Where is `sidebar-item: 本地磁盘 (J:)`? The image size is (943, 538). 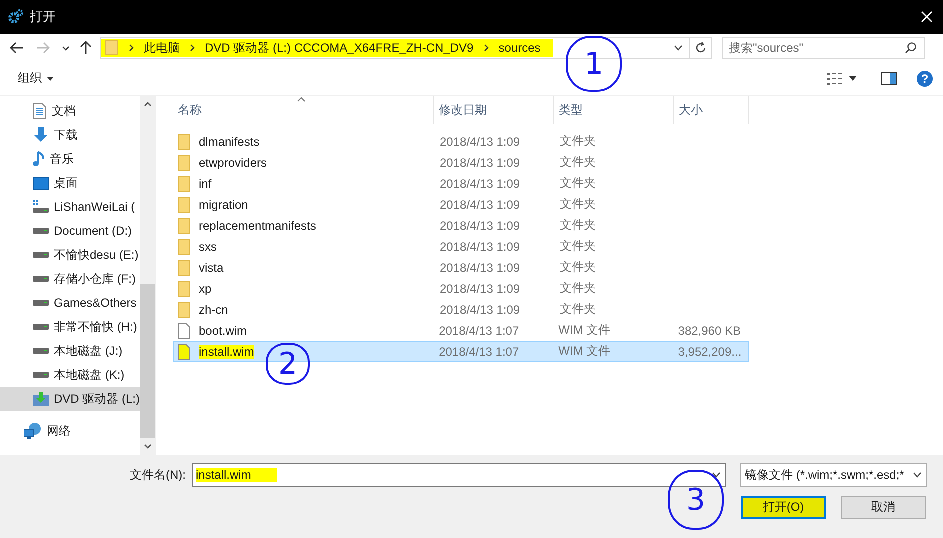 sidebar-item: 本地磁盘 (J:) is located at coordinates (70, 351).